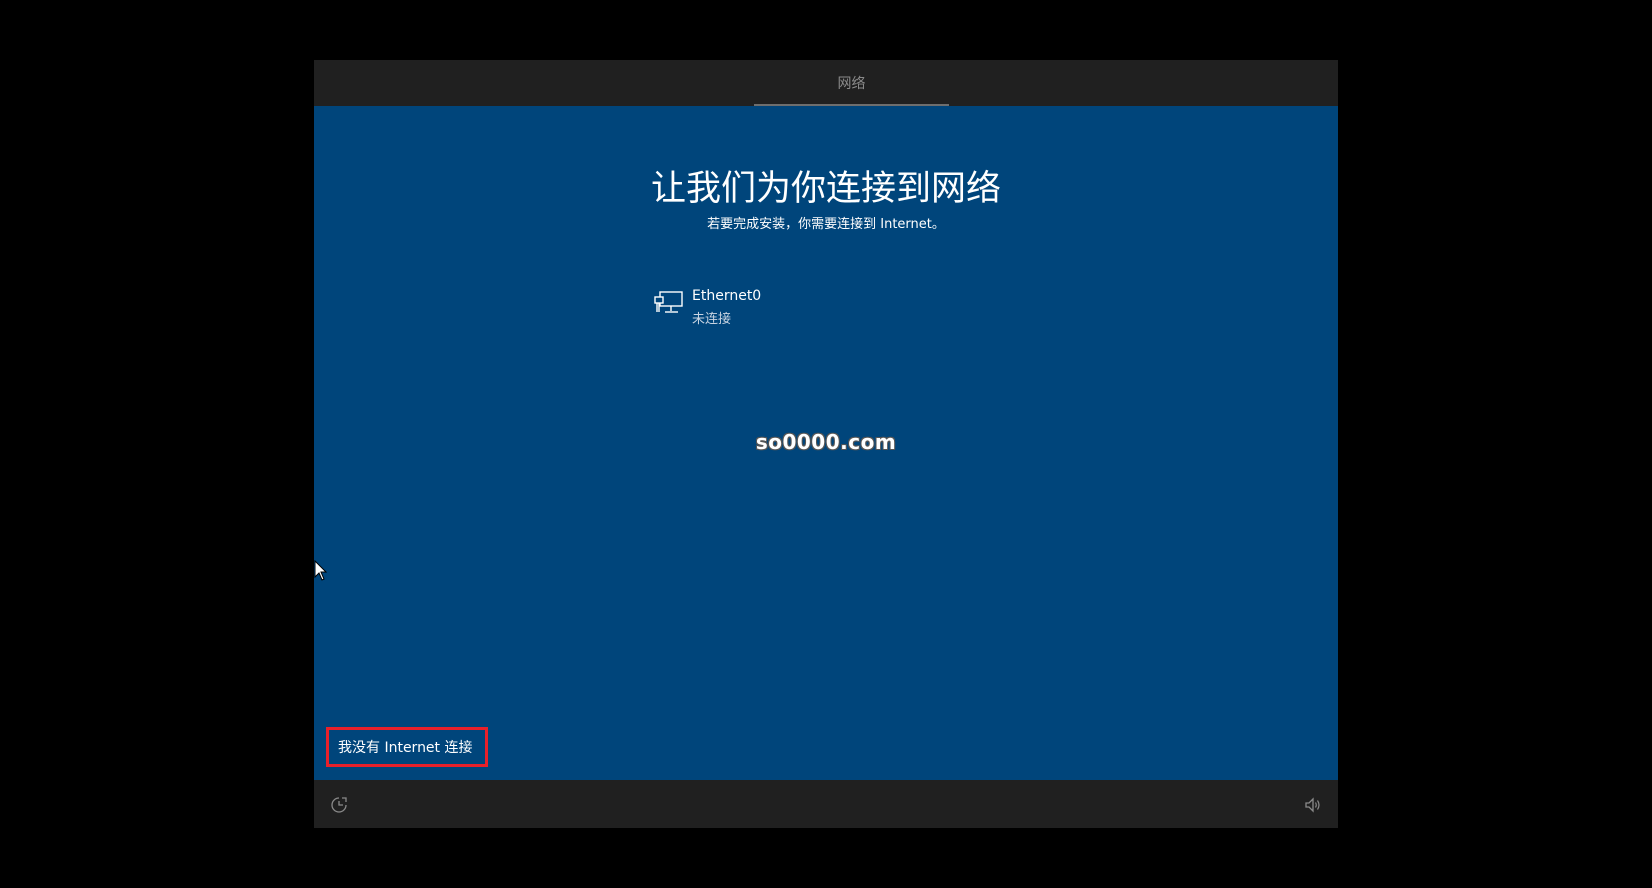  What do you see at coordinates (1313, 805) in the screenshot?
I see `volume-icon` at bounding box center [1313, 805].